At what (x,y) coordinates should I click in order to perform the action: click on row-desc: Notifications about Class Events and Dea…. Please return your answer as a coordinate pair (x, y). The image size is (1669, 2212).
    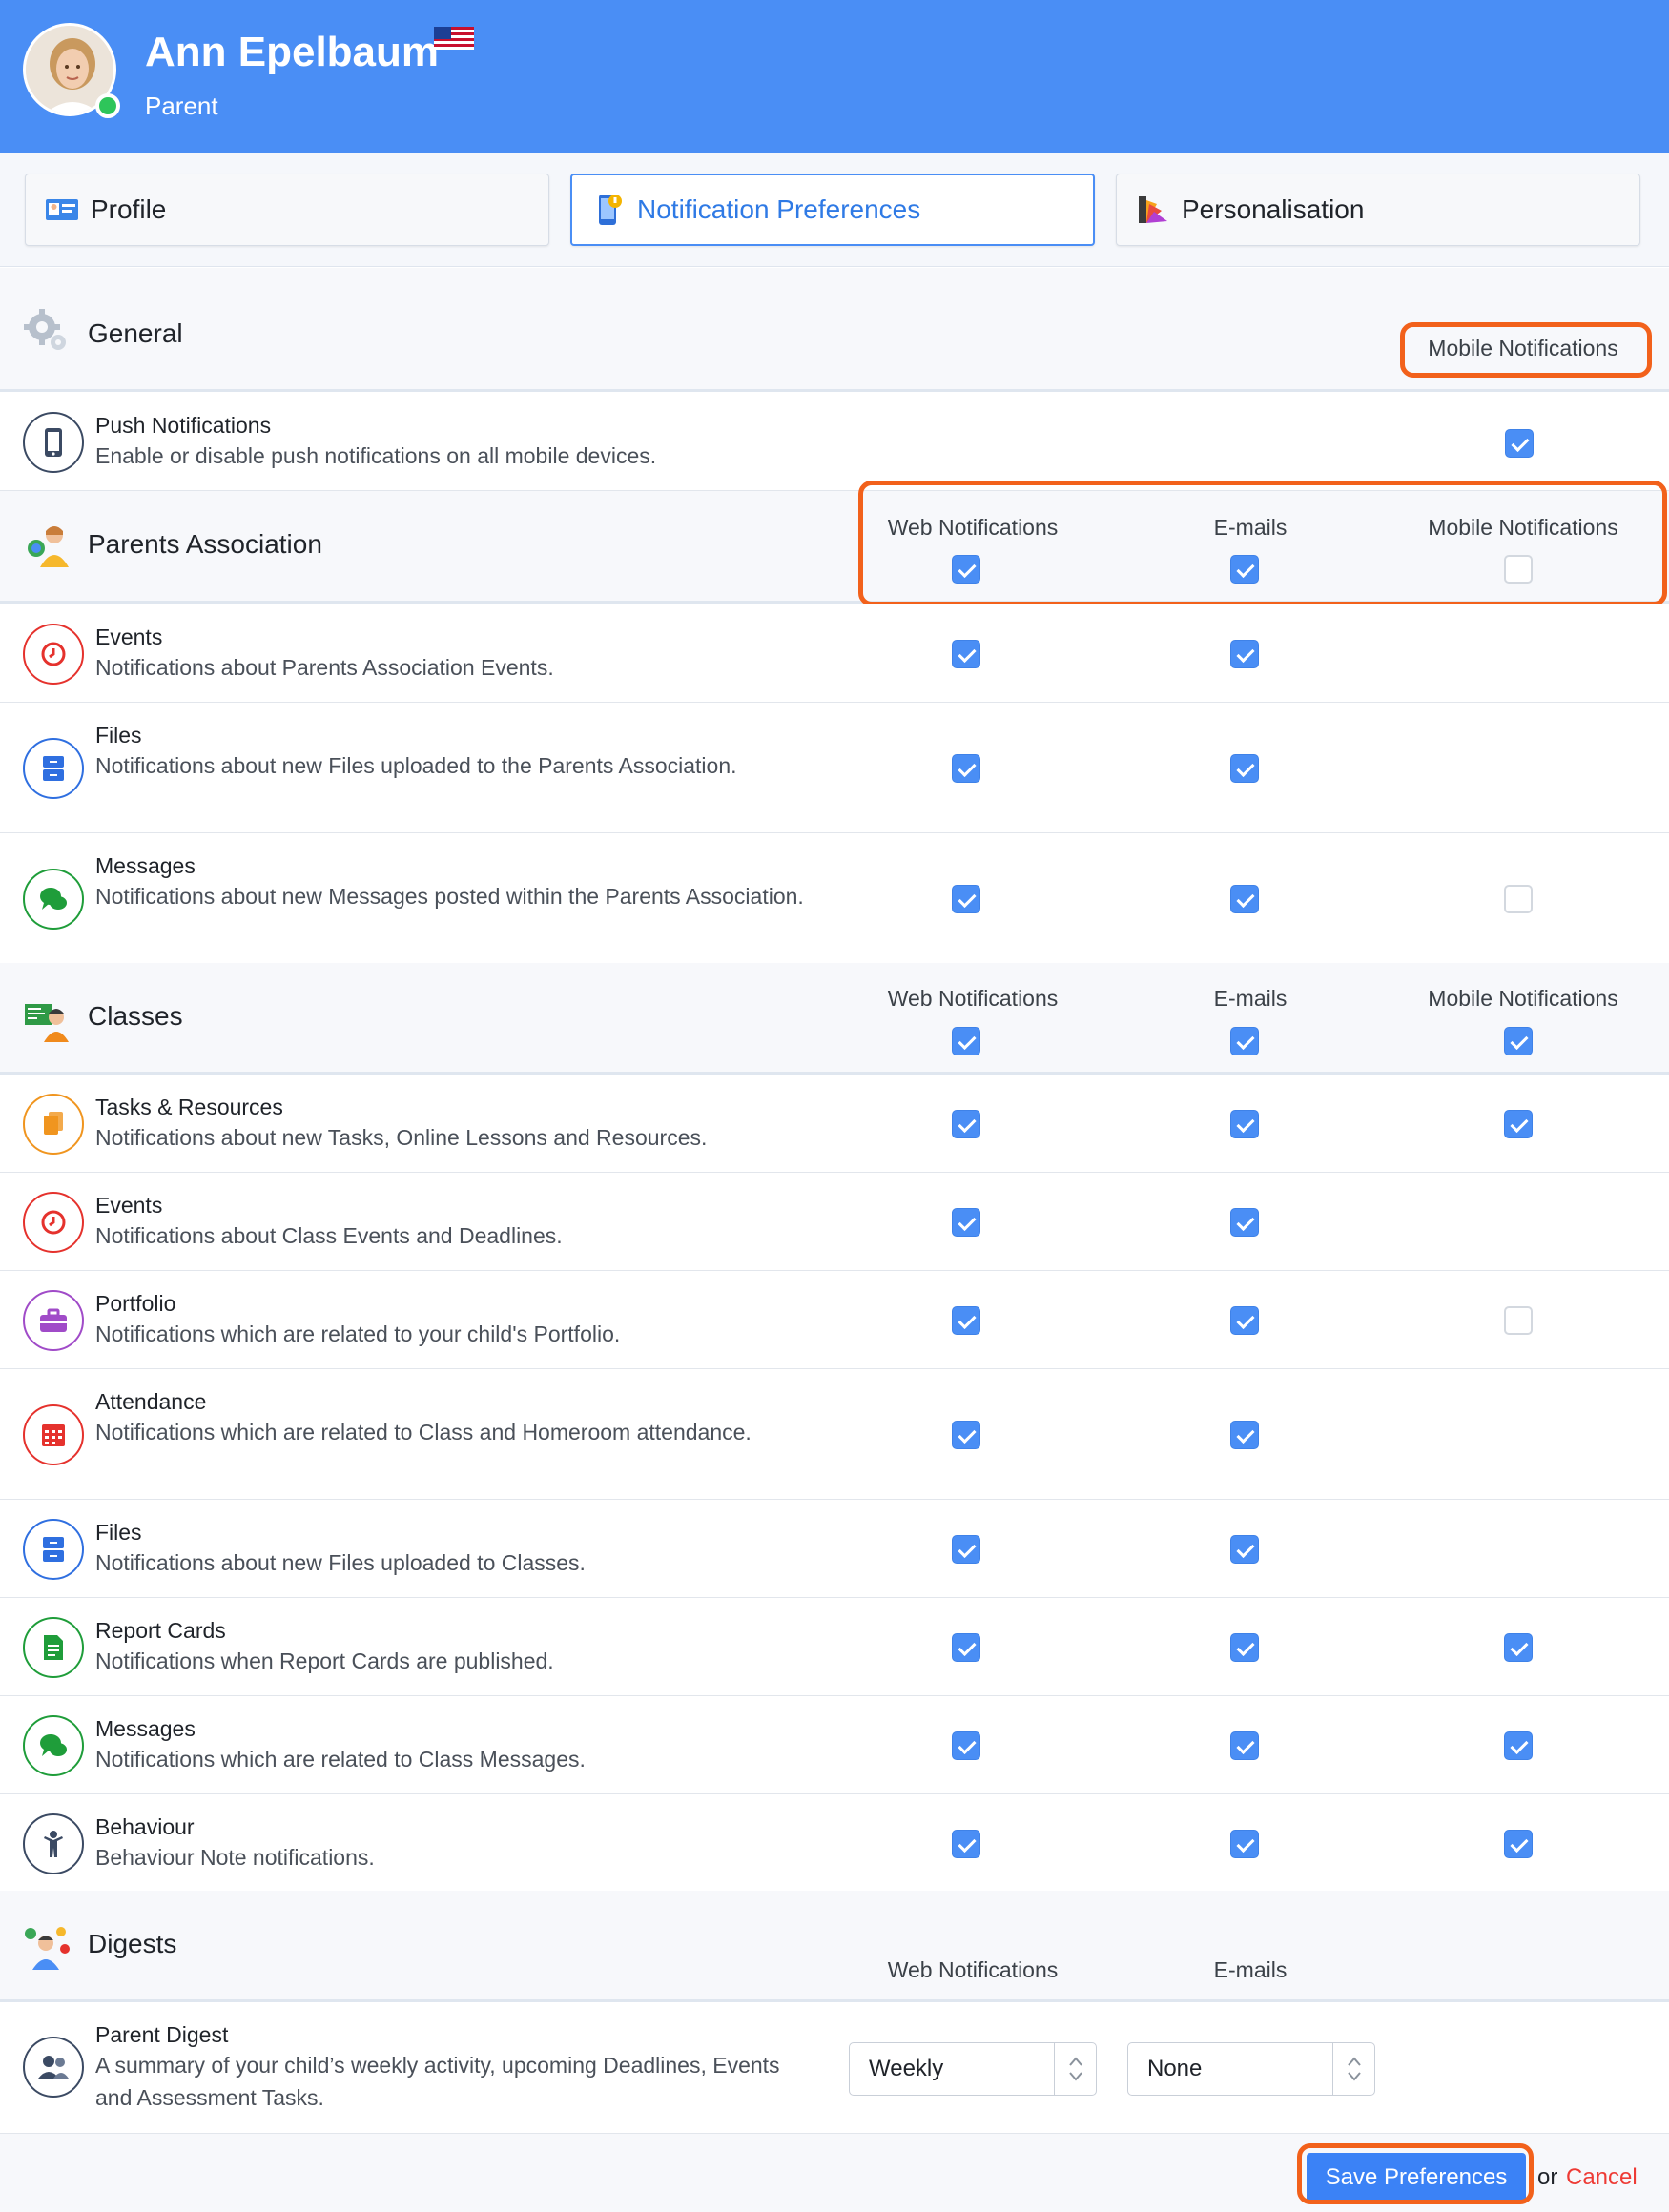
    Looking at the image, I should click on (329, 1235).